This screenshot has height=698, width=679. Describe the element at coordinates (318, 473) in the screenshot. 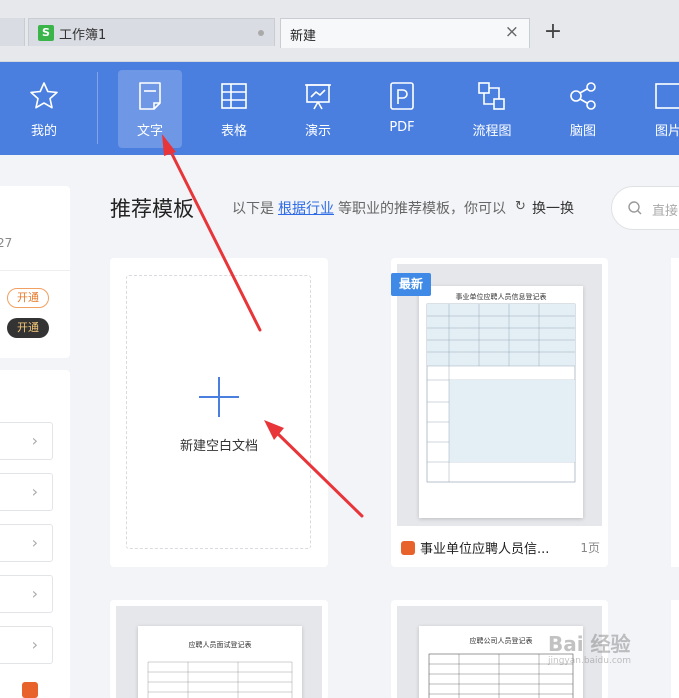

I see `arrow-to-new-document-icon` at that location.